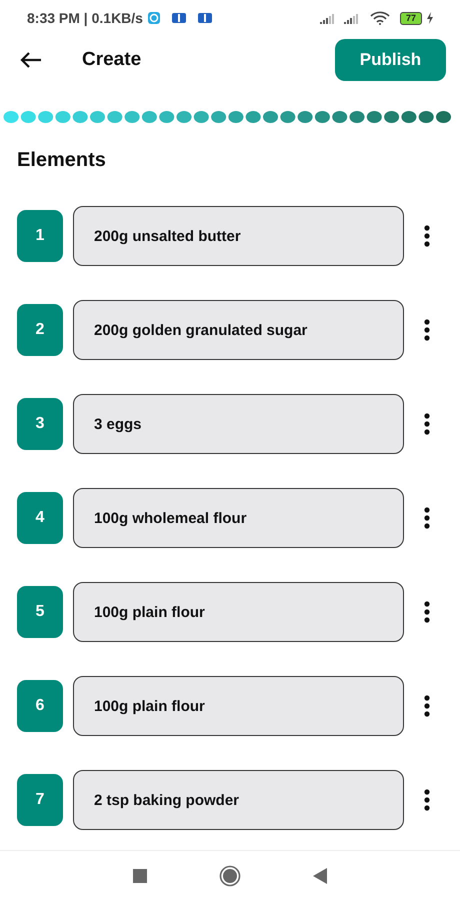  What do you see at coordinates (40, 706) in the screenshot?
I see `step-number: 6` at bounding box center [40, 706].